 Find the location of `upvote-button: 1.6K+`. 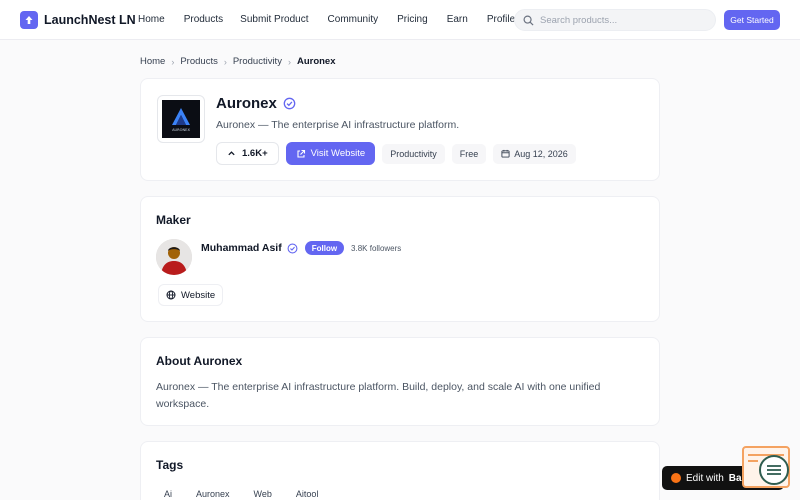

upvote-button: 1.6K+ is located at coordinates (247, 153).